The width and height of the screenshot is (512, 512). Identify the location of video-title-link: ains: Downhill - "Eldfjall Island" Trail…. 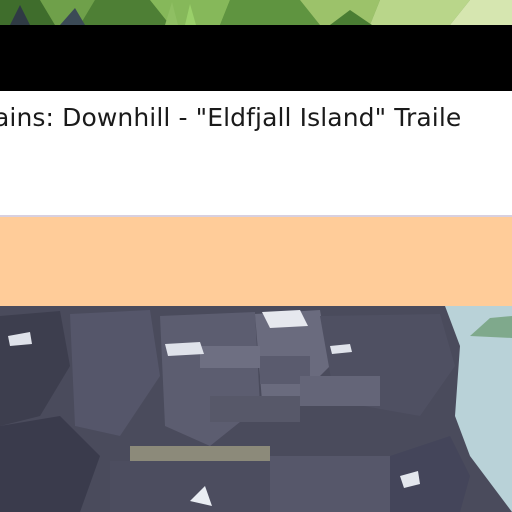
(230, 117).